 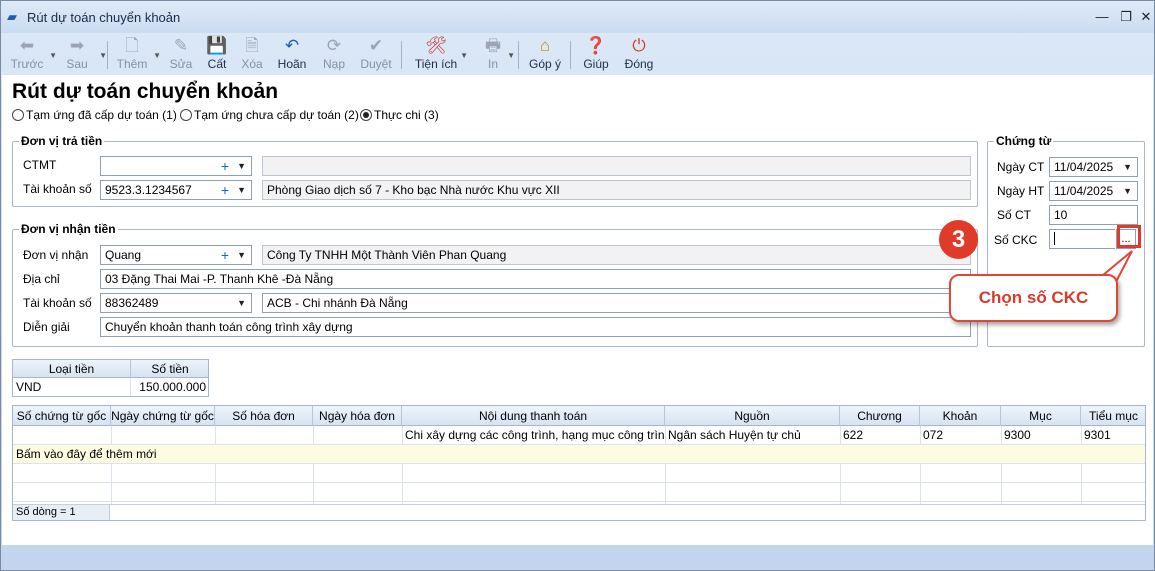 I want to click on item-cell: 9300, so click(x=1041, y=435).